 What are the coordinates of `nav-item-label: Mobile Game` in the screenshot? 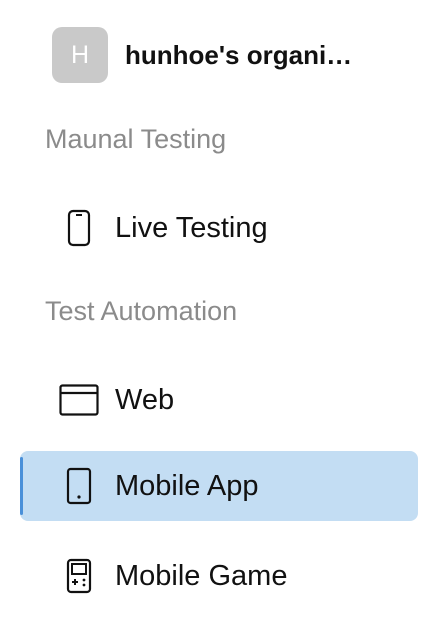 It's located at (201, 575).